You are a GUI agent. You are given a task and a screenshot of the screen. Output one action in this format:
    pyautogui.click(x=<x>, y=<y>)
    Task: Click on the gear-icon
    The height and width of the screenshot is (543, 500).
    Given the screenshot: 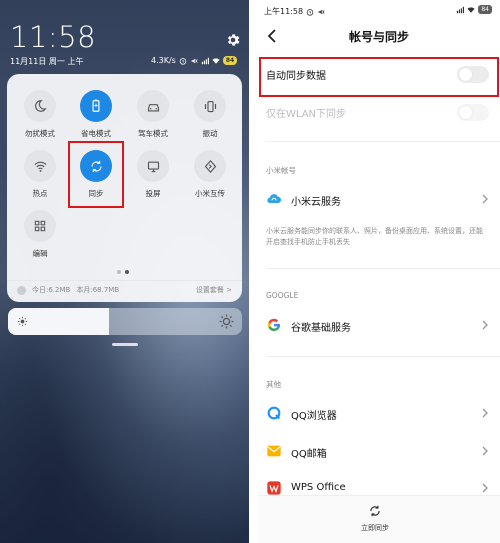 What is the action you would take?
    pyautogui.click(x=233, y=40)
    